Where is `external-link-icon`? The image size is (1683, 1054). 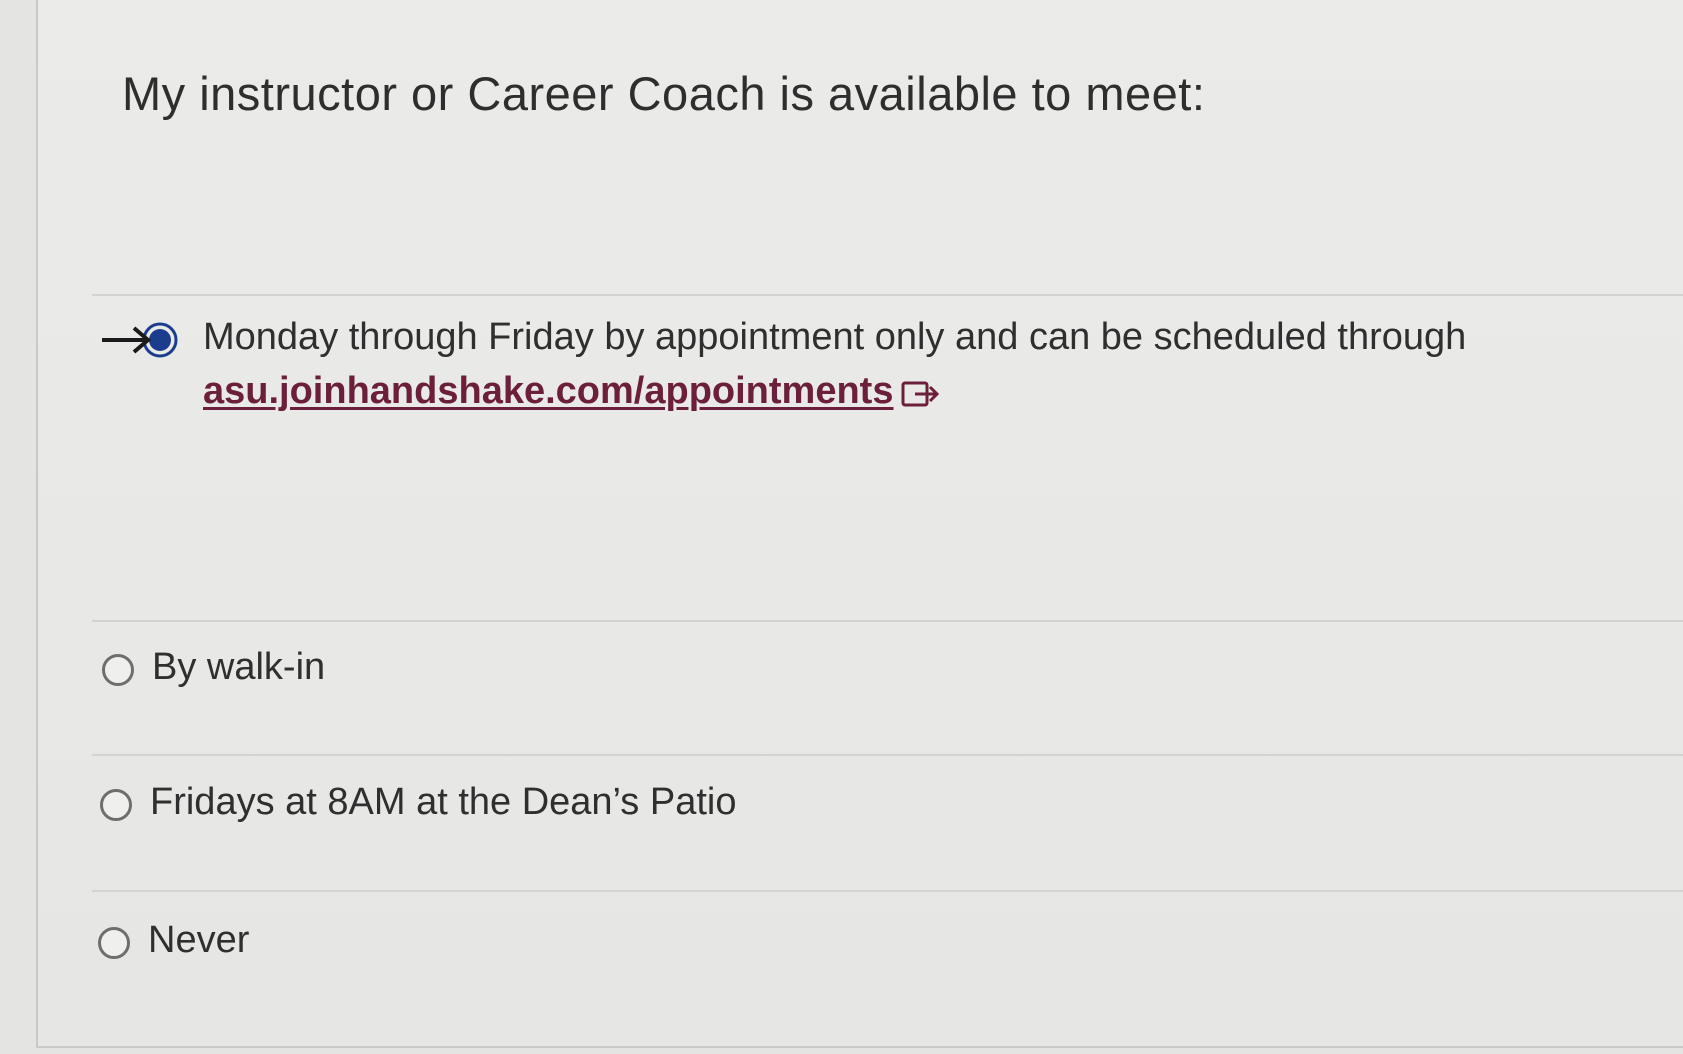
external-link-icon is located at coordinates (921, 388).